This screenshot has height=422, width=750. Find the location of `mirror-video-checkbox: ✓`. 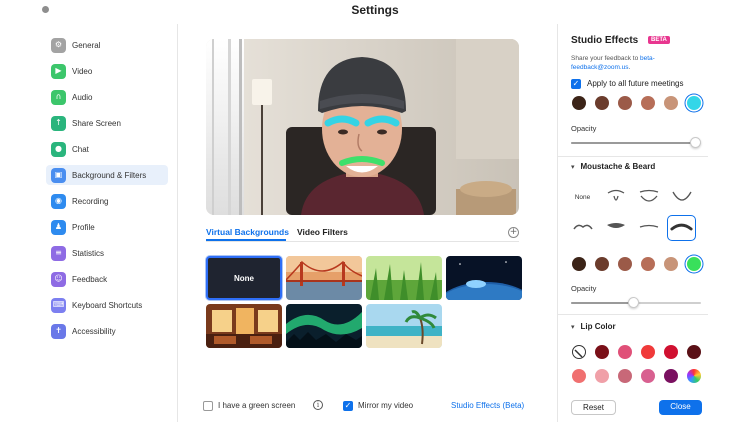

mirror-video-checkbox: ✓ is located at coordinates (348, 406).